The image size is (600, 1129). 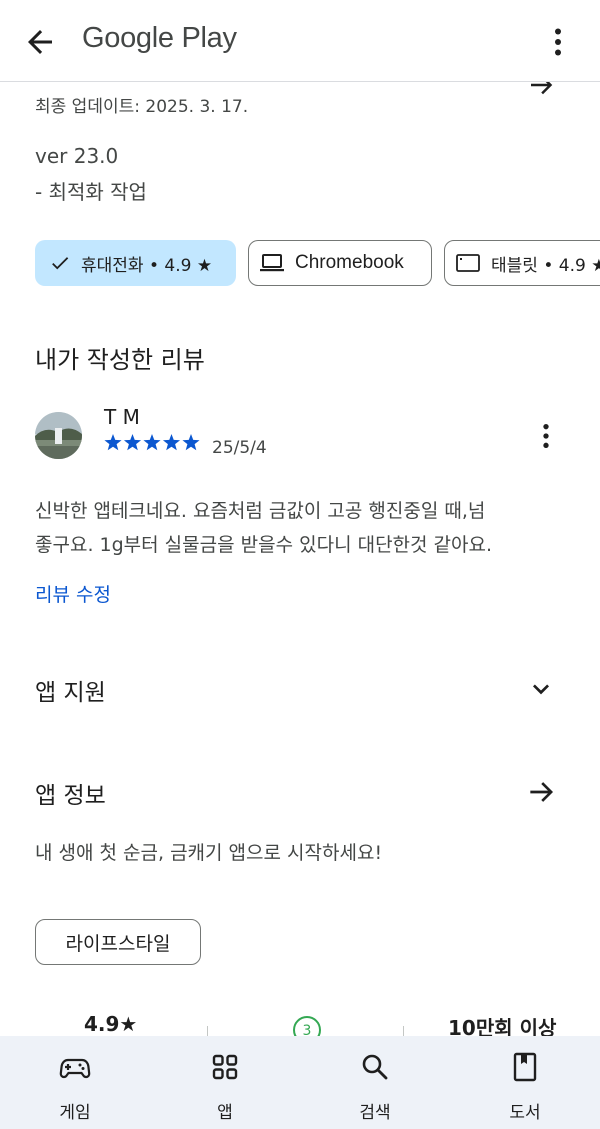 I want to click on more-options-icon, so click(x=558, y=42).